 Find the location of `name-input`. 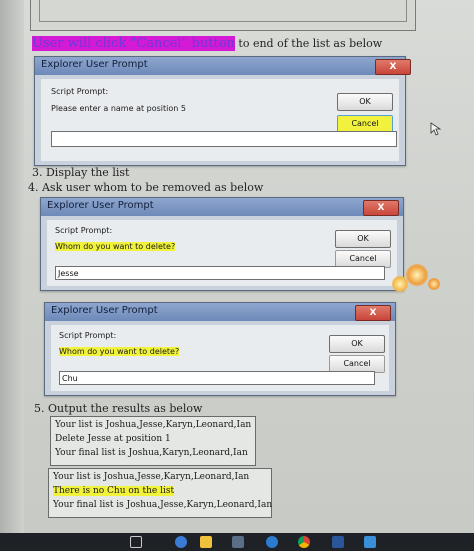

name-input is located at coordinates (224, 139).